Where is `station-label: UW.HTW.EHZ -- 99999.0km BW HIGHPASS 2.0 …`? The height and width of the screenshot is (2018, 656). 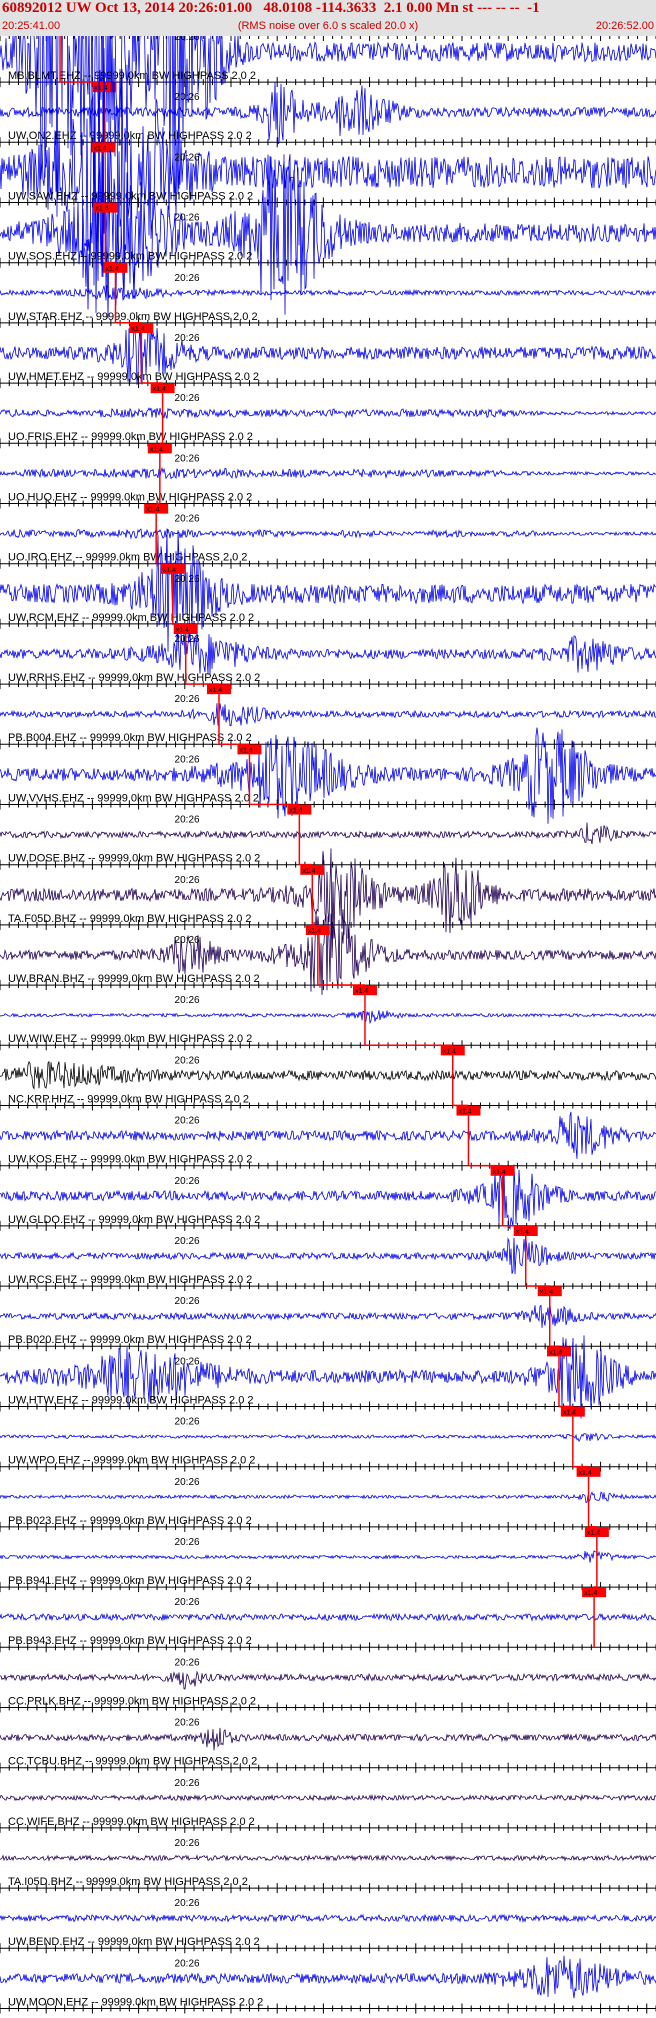
station-label: UW.HTW.EHZ -- 99999.0km BW HIGHPASS 2.0 … is located at coordinates (131, 1400).